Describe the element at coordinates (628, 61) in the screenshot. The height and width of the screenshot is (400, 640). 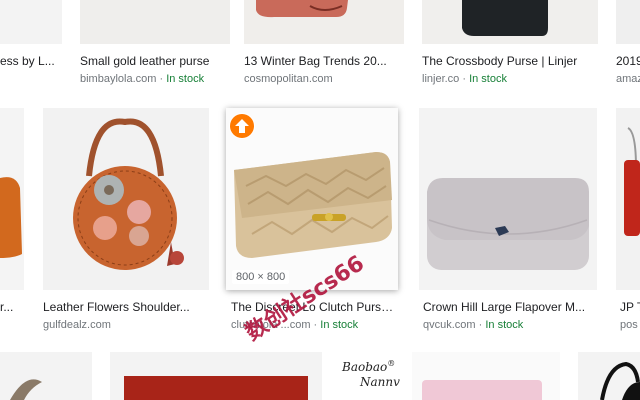
I see `result-title: 2019` at that location.